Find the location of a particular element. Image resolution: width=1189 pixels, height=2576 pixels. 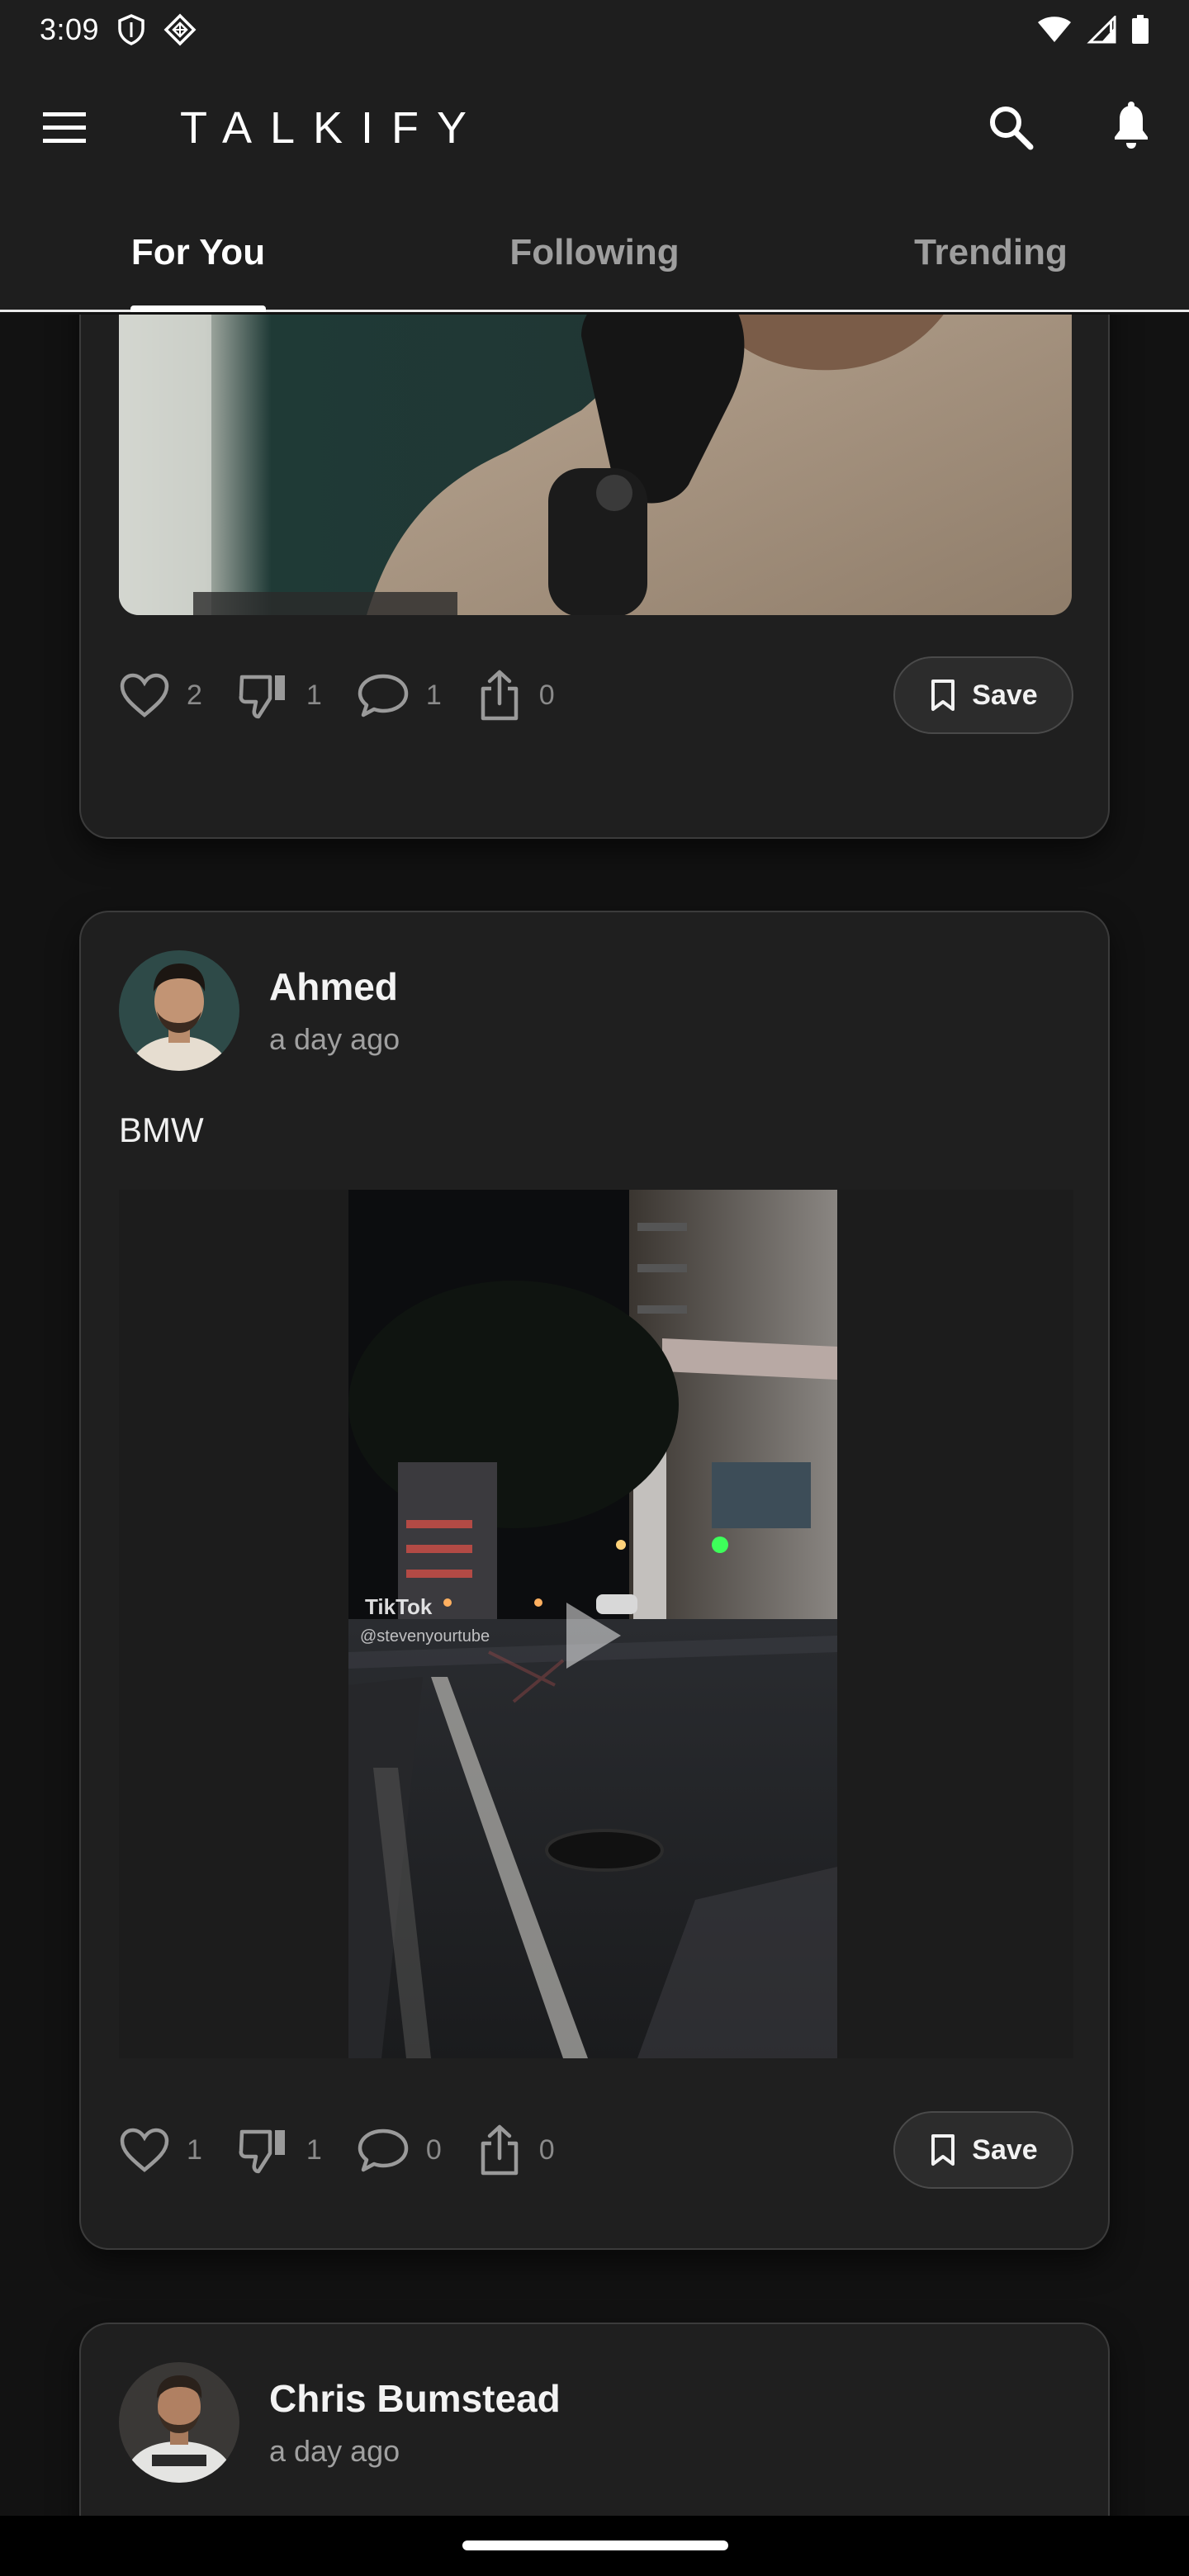

author-name: Chris Bumstead is located at coordinates (415, 2398).